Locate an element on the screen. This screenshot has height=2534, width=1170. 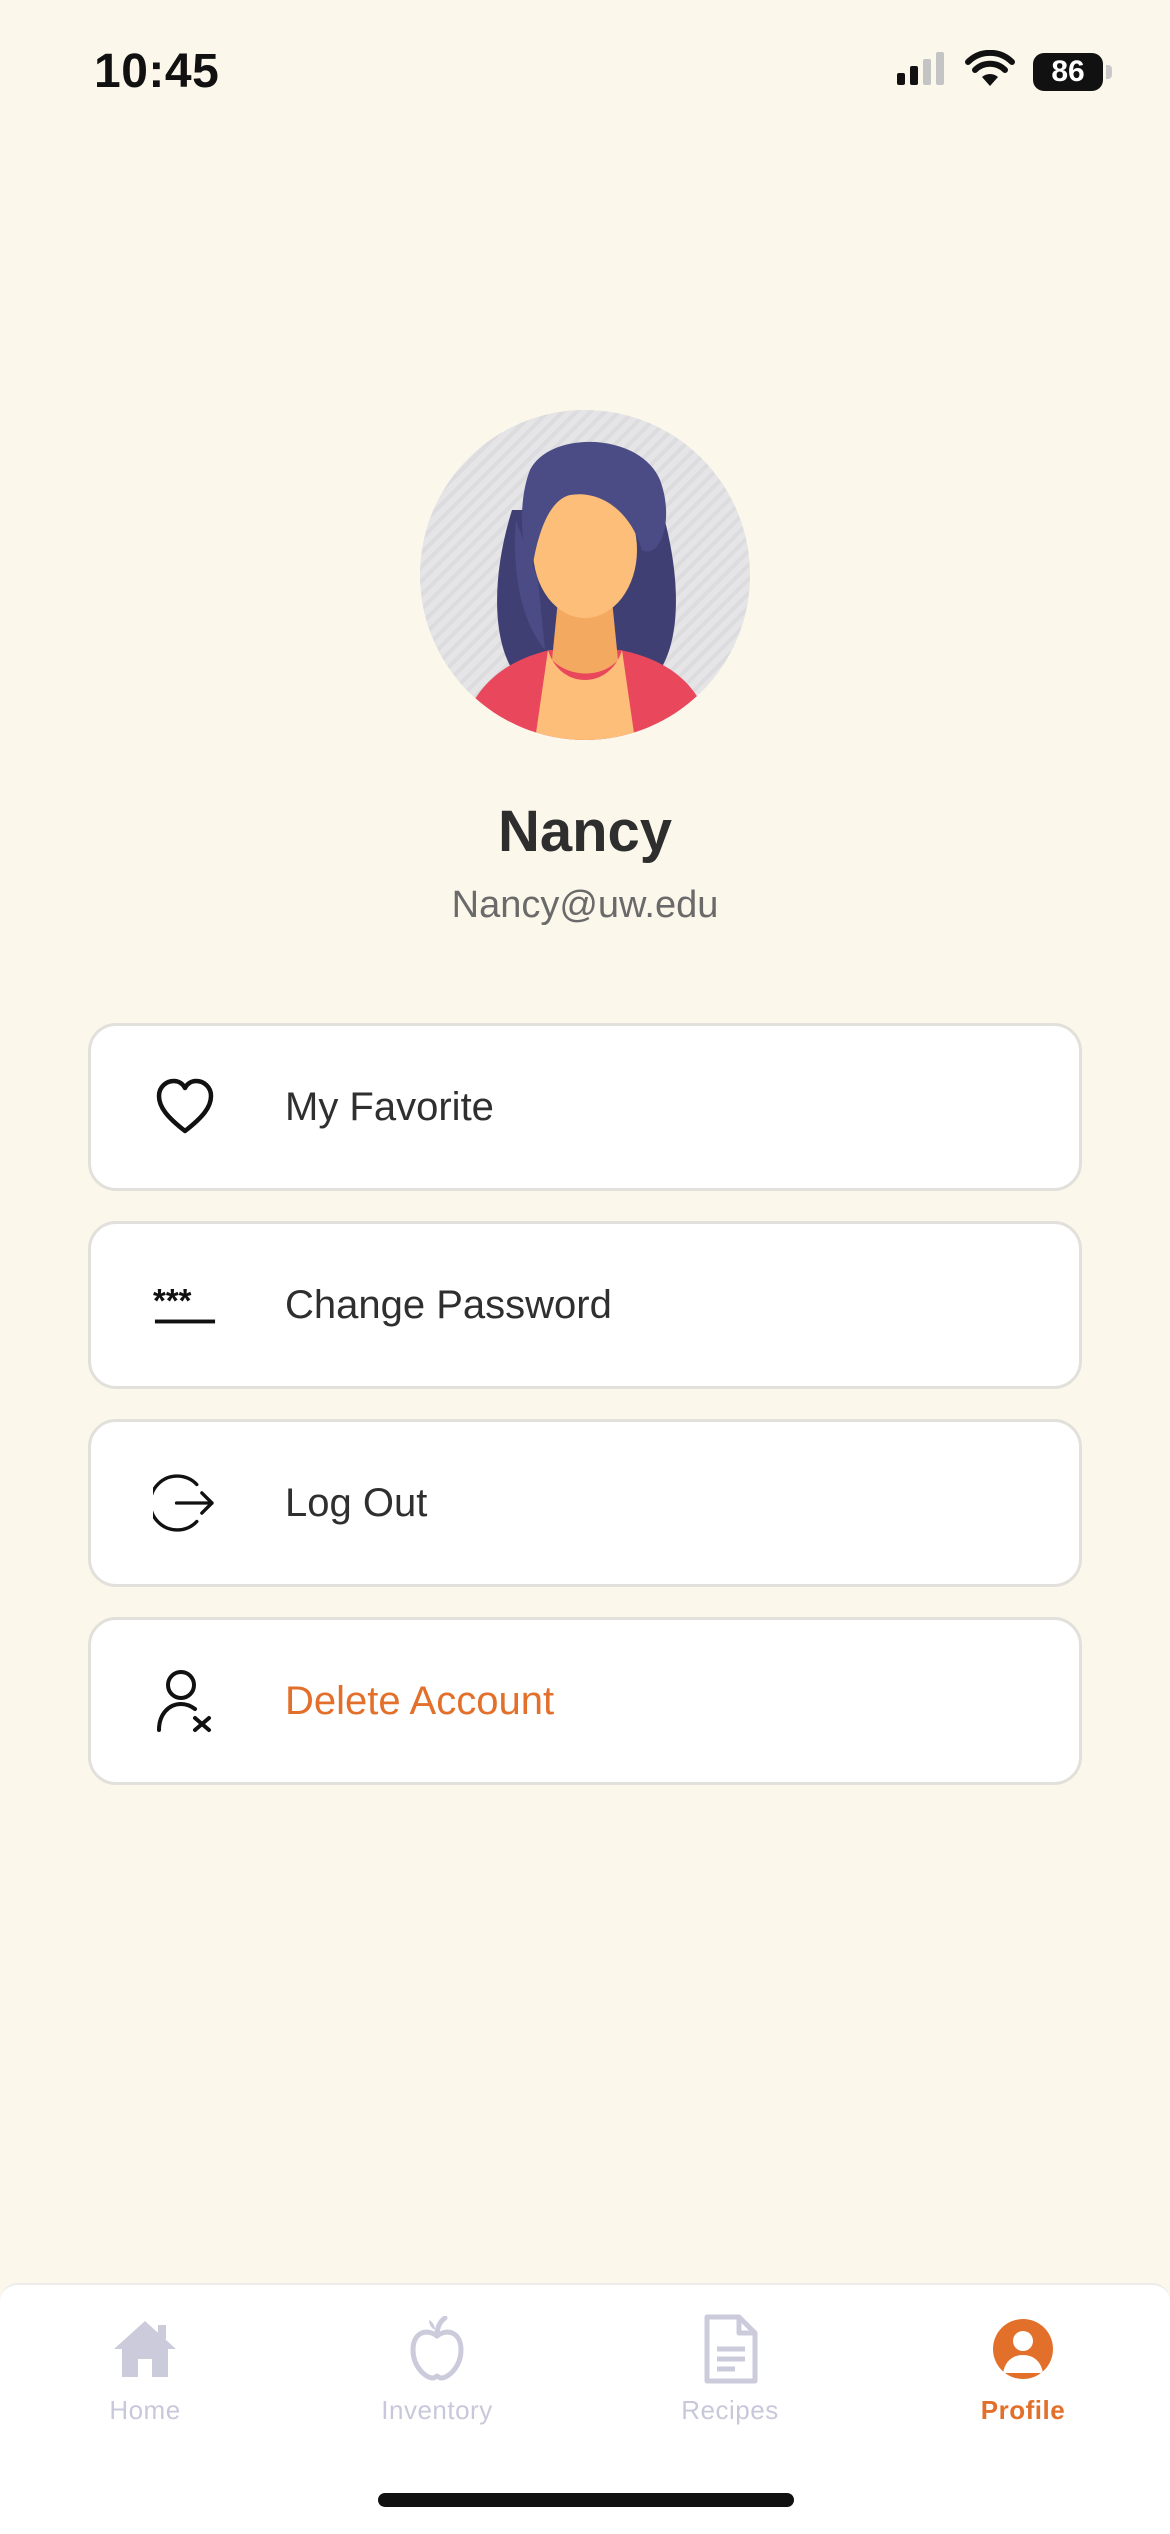
tab-home: Home is located at coordinates (145, 2368).